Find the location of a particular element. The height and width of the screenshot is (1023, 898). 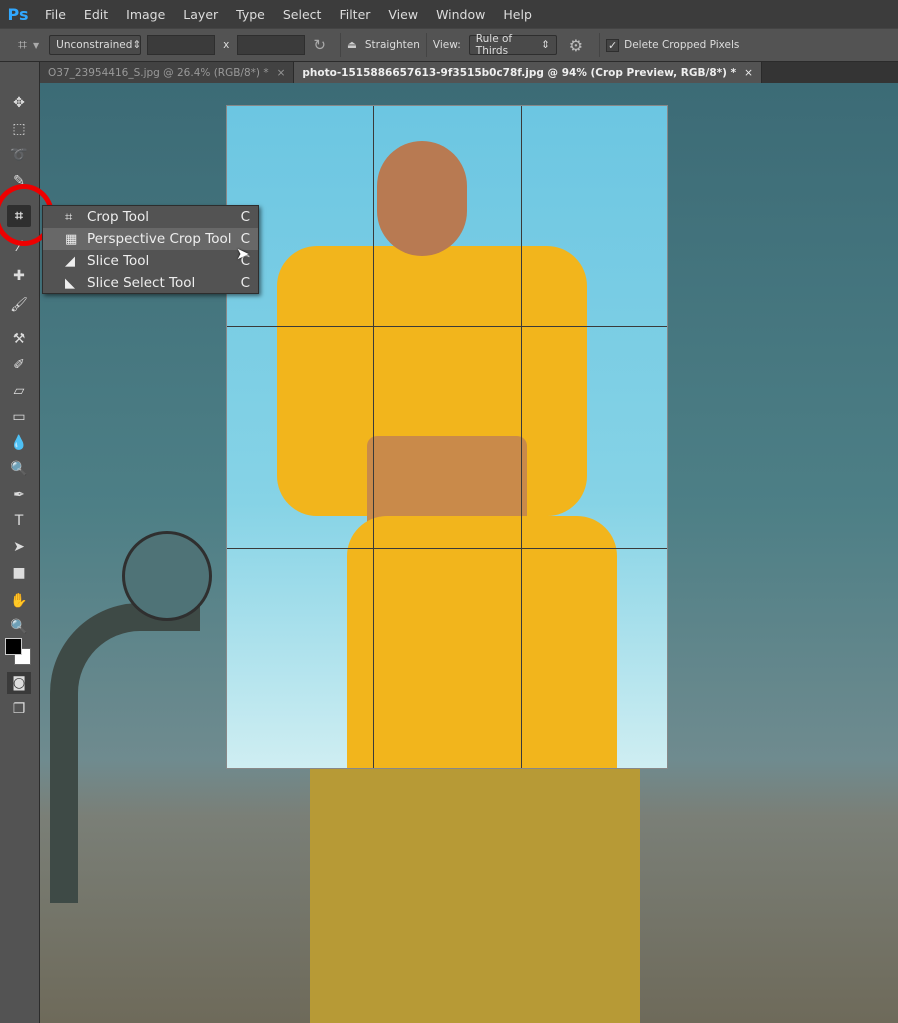

basketball-hoop is located at coordinates (125, 753).